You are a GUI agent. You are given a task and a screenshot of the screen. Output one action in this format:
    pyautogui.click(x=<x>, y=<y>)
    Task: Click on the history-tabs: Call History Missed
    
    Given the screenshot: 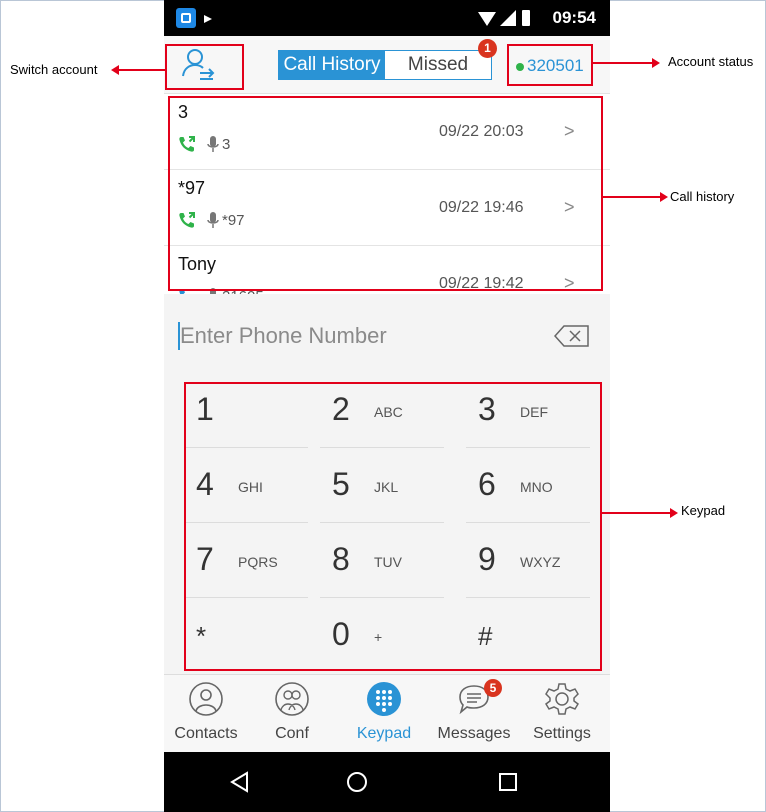 What is the action you would take?
    pyautogui.click(x=385, y=65)
    